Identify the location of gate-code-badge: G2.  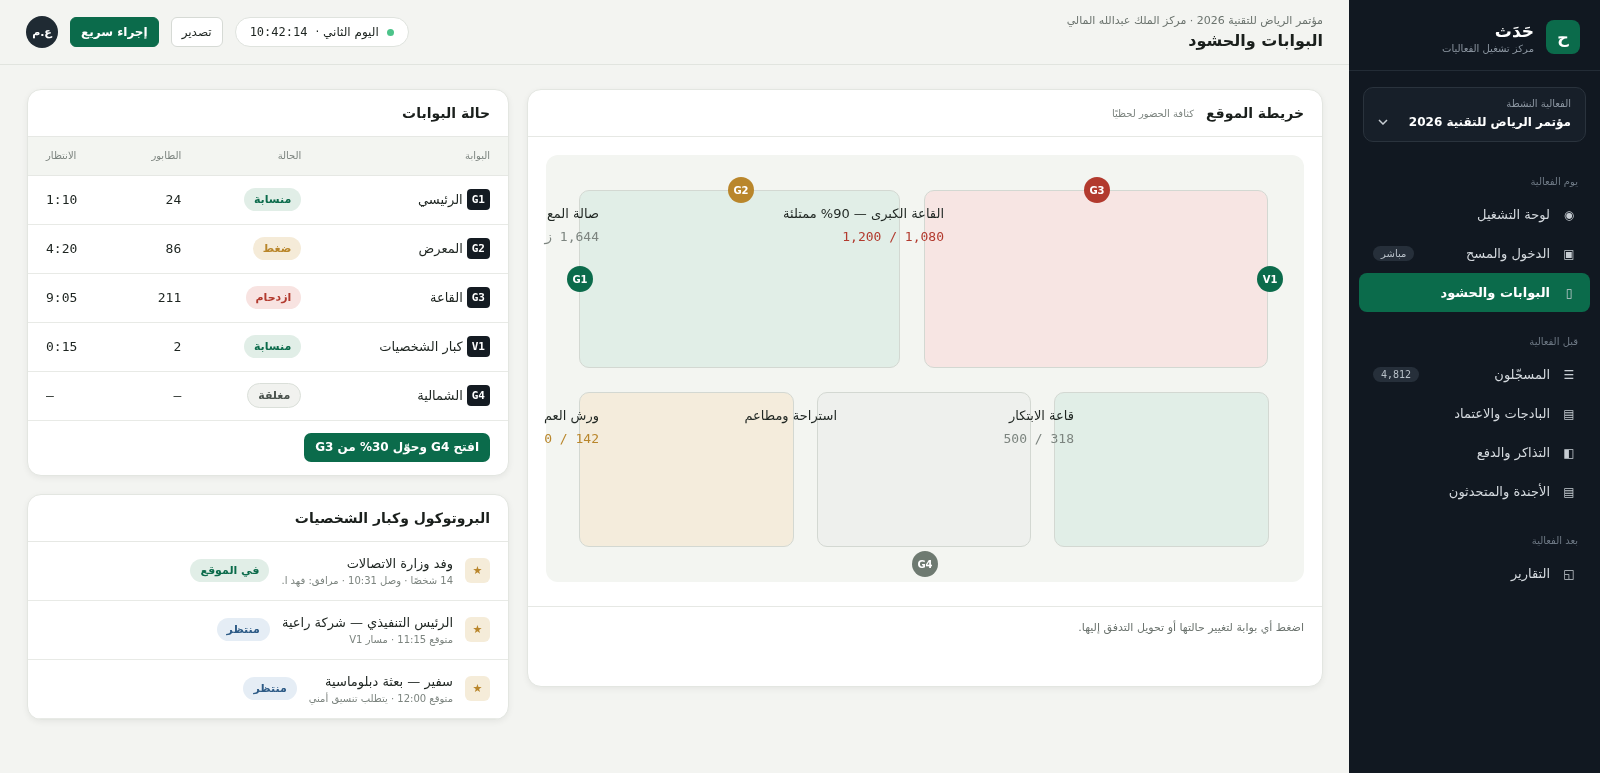
(478, 248).